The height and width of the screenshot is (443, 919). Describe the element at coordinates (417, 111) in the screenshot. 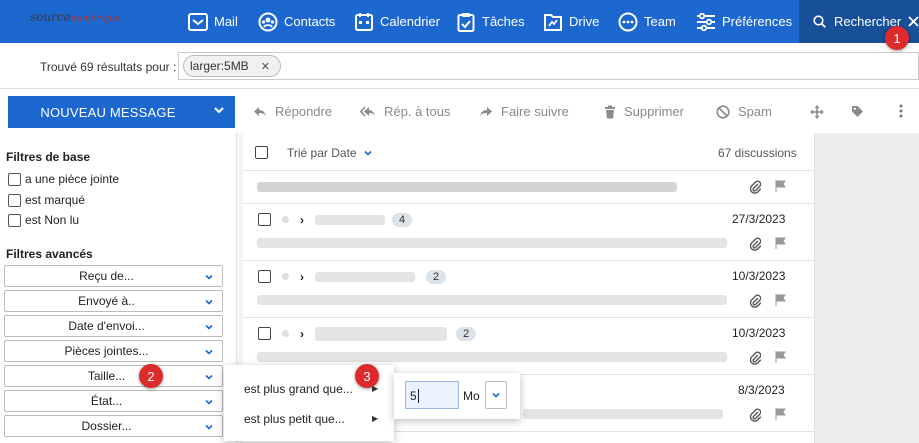

I see `reply-all-label: Rép. à tous` at that location.